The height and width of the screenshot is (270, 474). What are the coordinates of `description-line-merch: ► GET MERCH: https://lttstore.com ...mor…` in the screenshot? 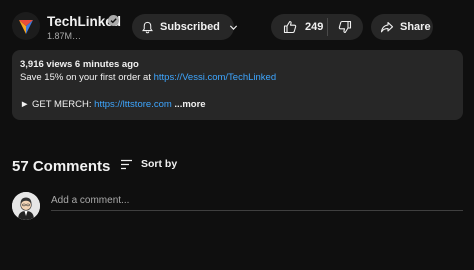 It's located at (113, 104).